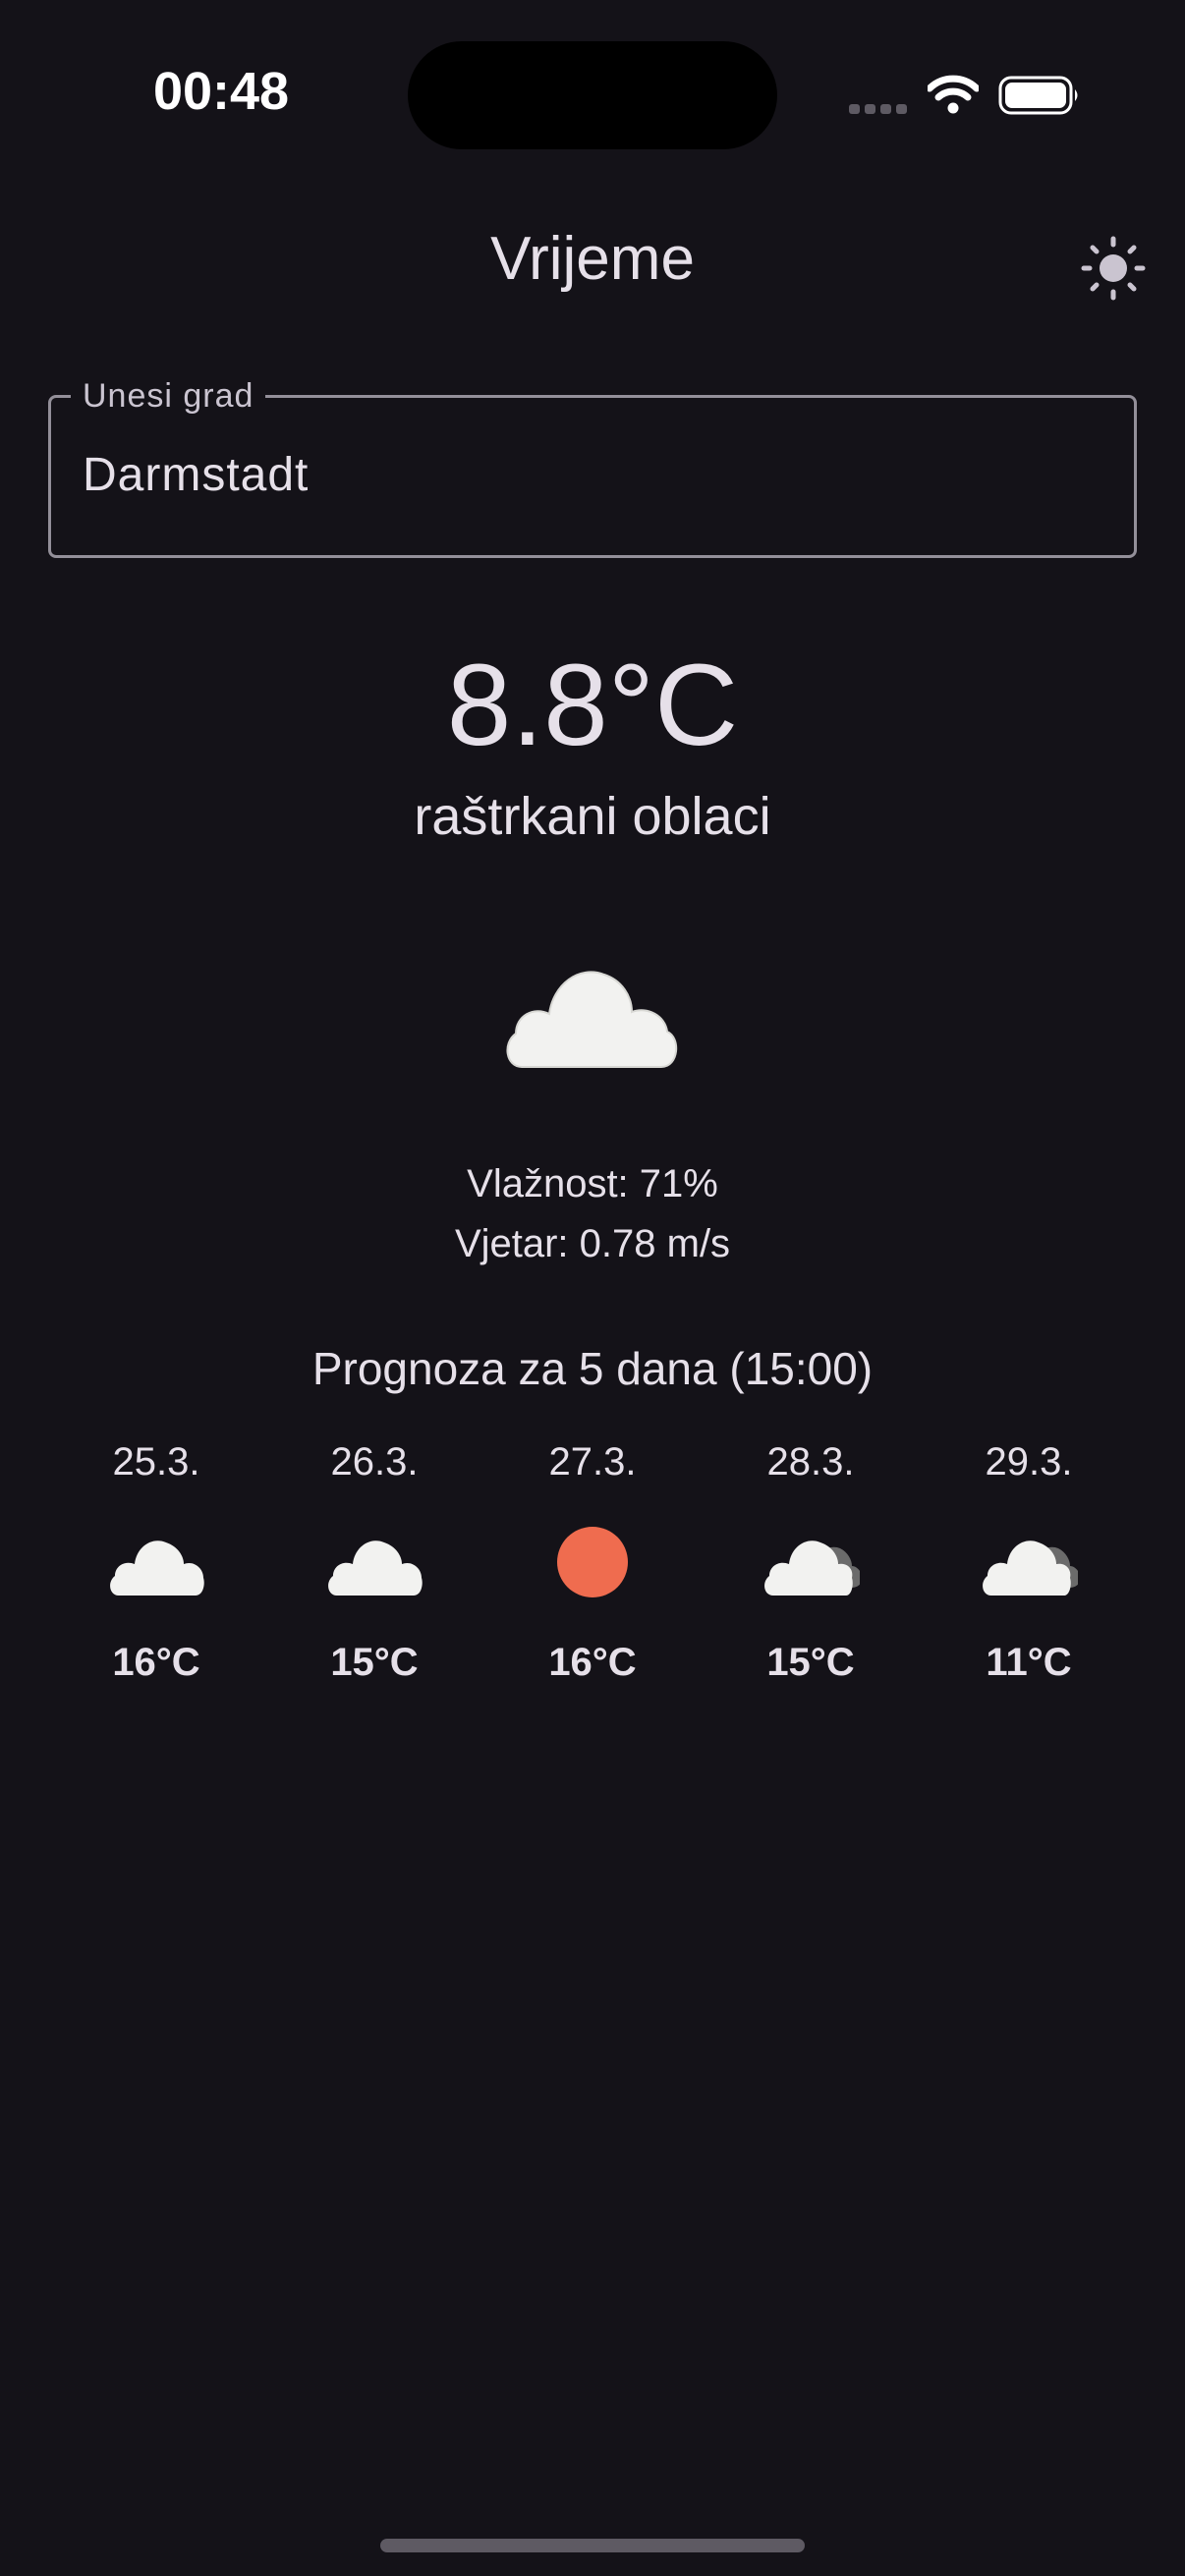  I want to click on forecast-date: 25.3., so click(156, 1462).